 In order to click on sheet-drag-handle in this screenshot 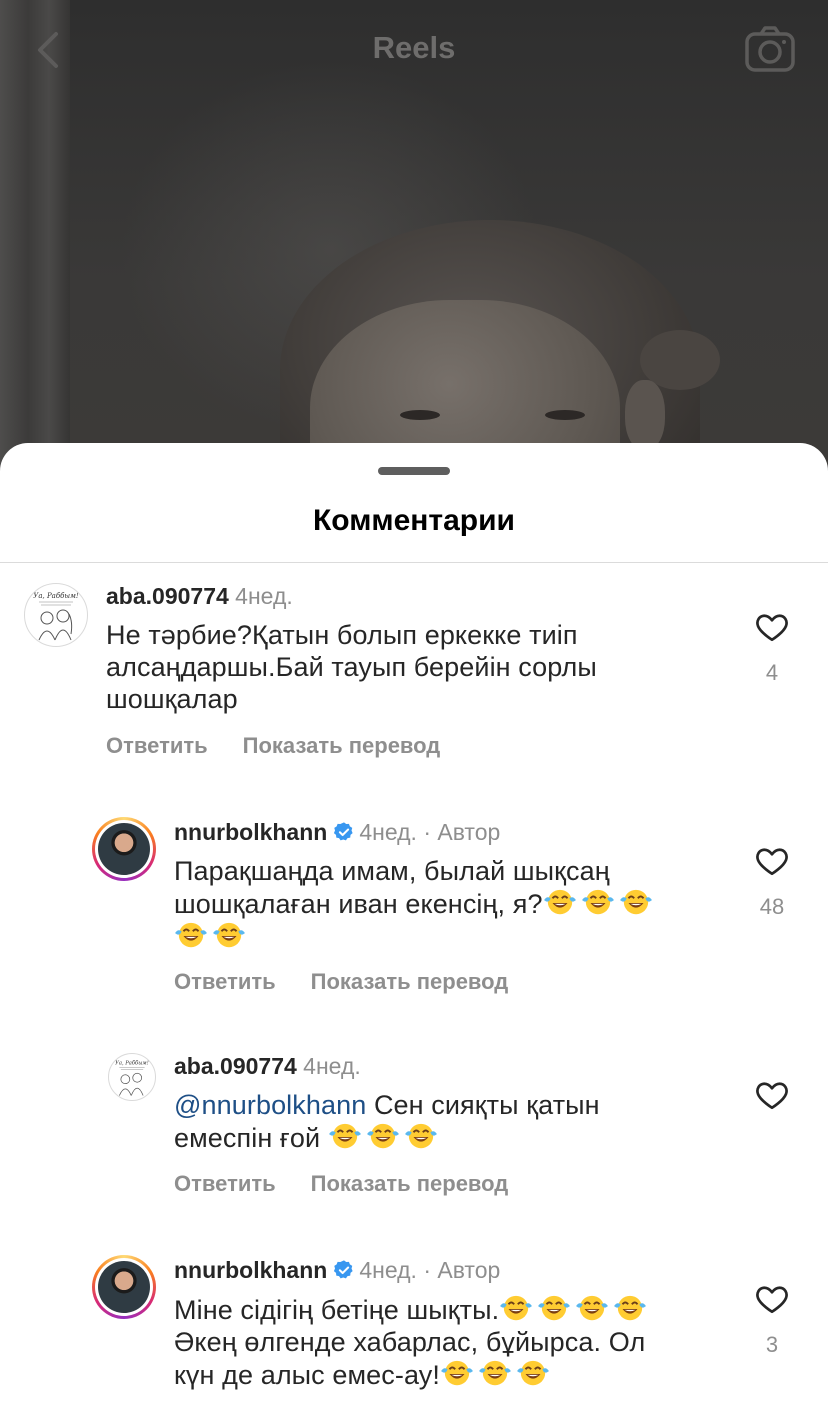, I will do `click(414, 471)`.